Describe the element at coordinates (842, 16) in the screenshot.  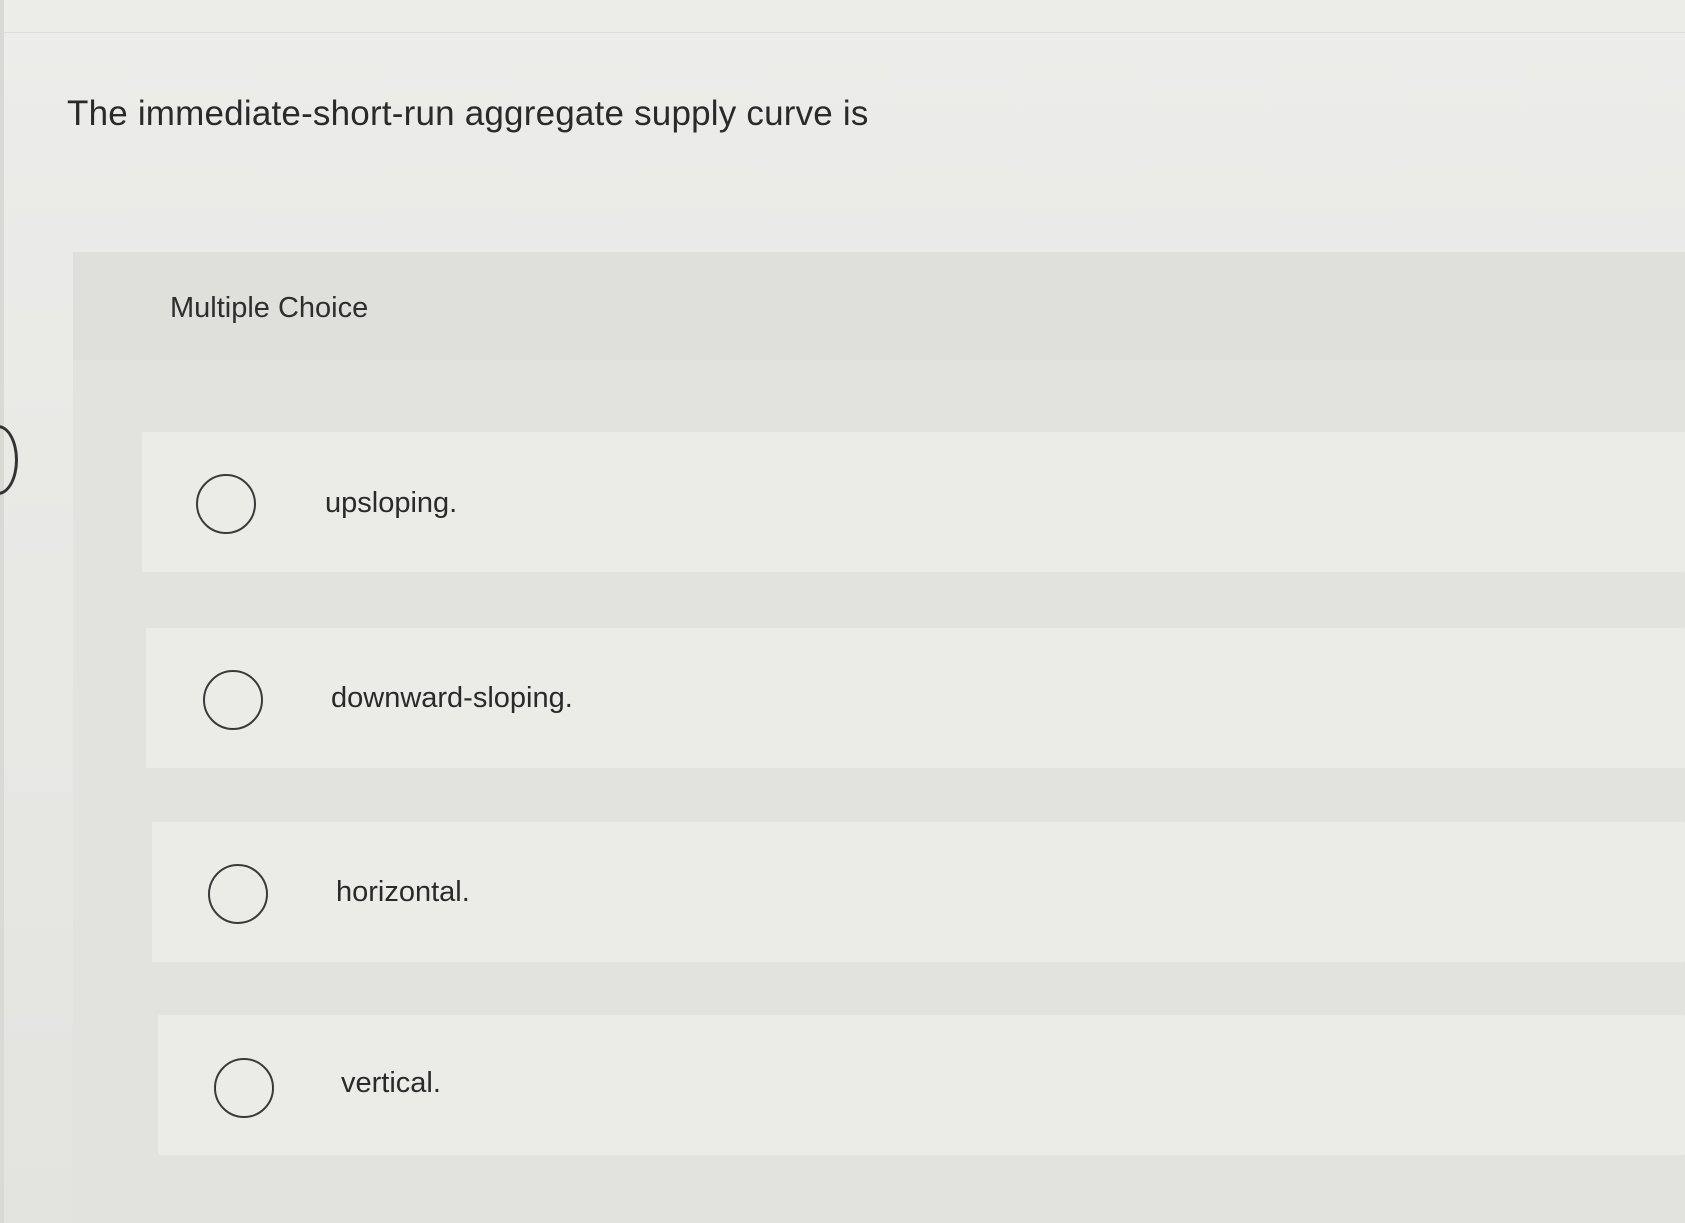
I see `top-strip` at that location.